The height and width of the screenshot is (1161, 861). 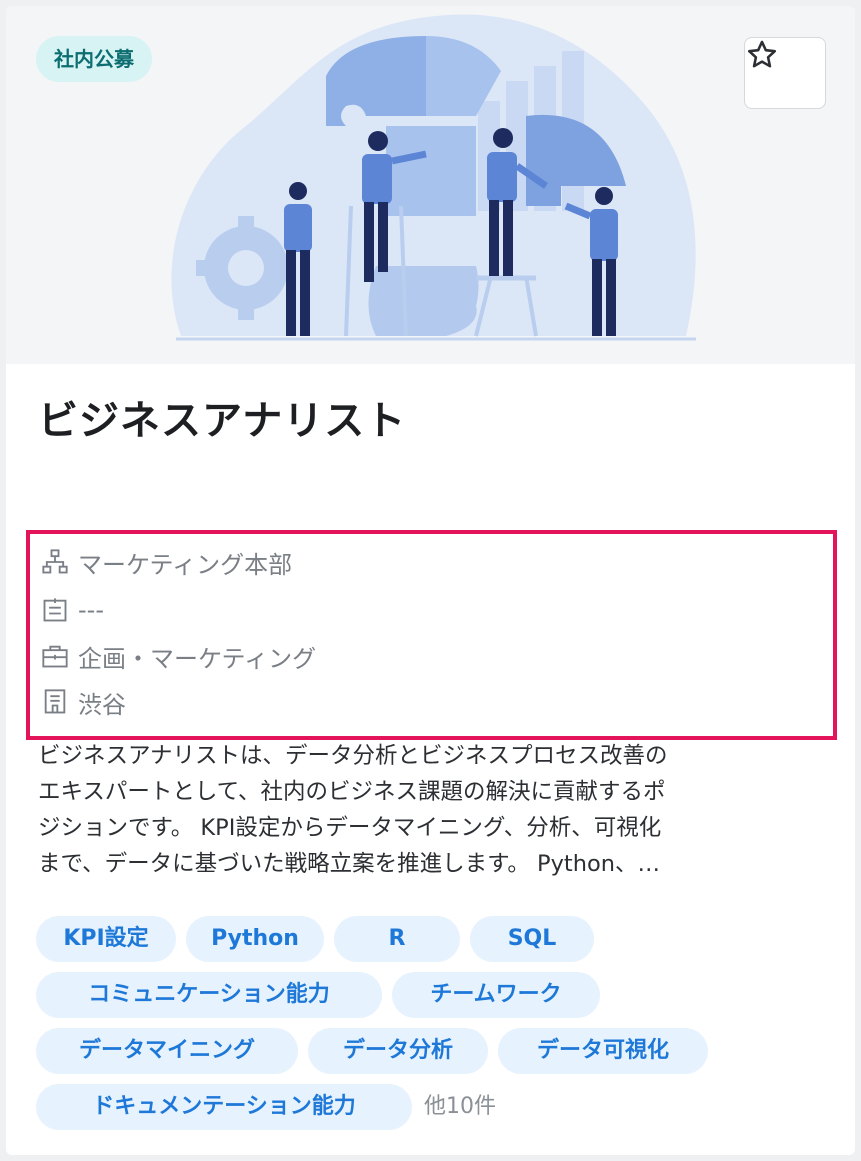 I want to click on favorite-button, so click(x=785, y=73).